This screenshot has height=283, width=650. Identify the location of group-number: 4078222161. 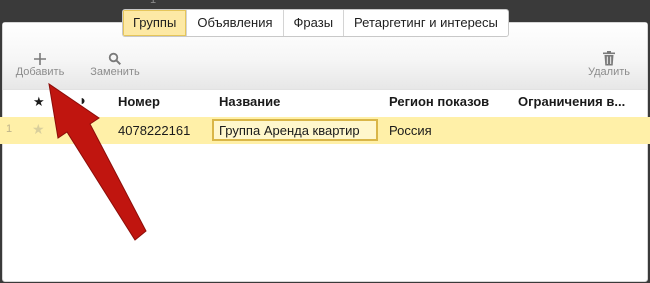
(154, 130).